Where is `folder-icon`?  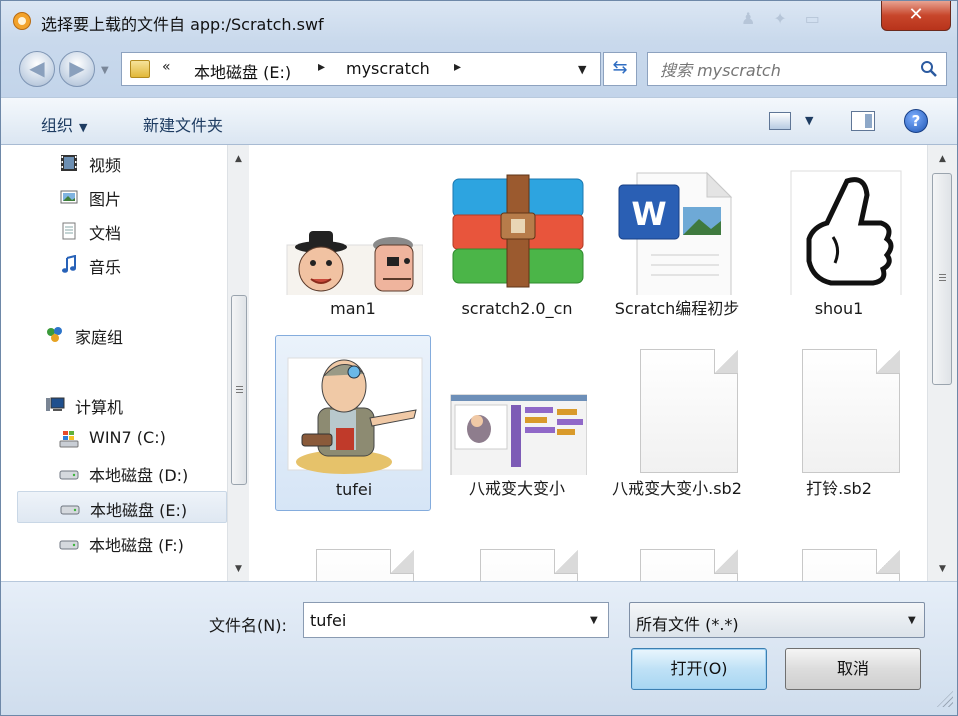 folder-icon is located at coordinates (140, 69).